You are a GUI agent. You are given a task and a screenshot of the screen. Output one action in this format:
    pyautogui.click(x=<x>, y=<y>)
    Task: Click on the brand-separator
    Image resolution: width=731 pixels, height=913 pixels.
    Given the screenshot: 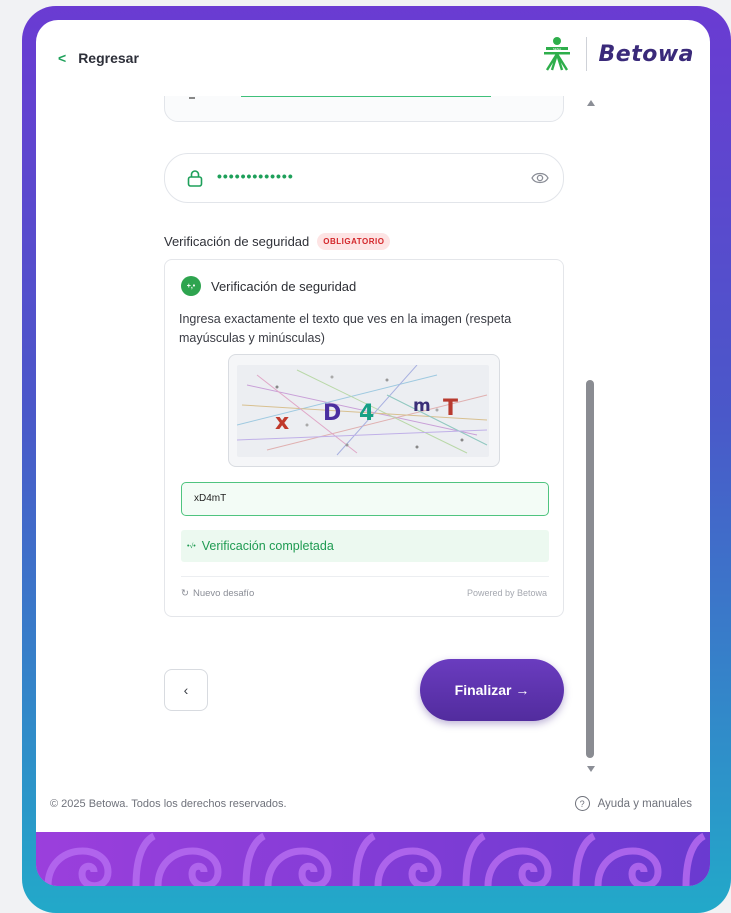 What is the action you would take?
    pyautogui.click(x=586, y=54)
    